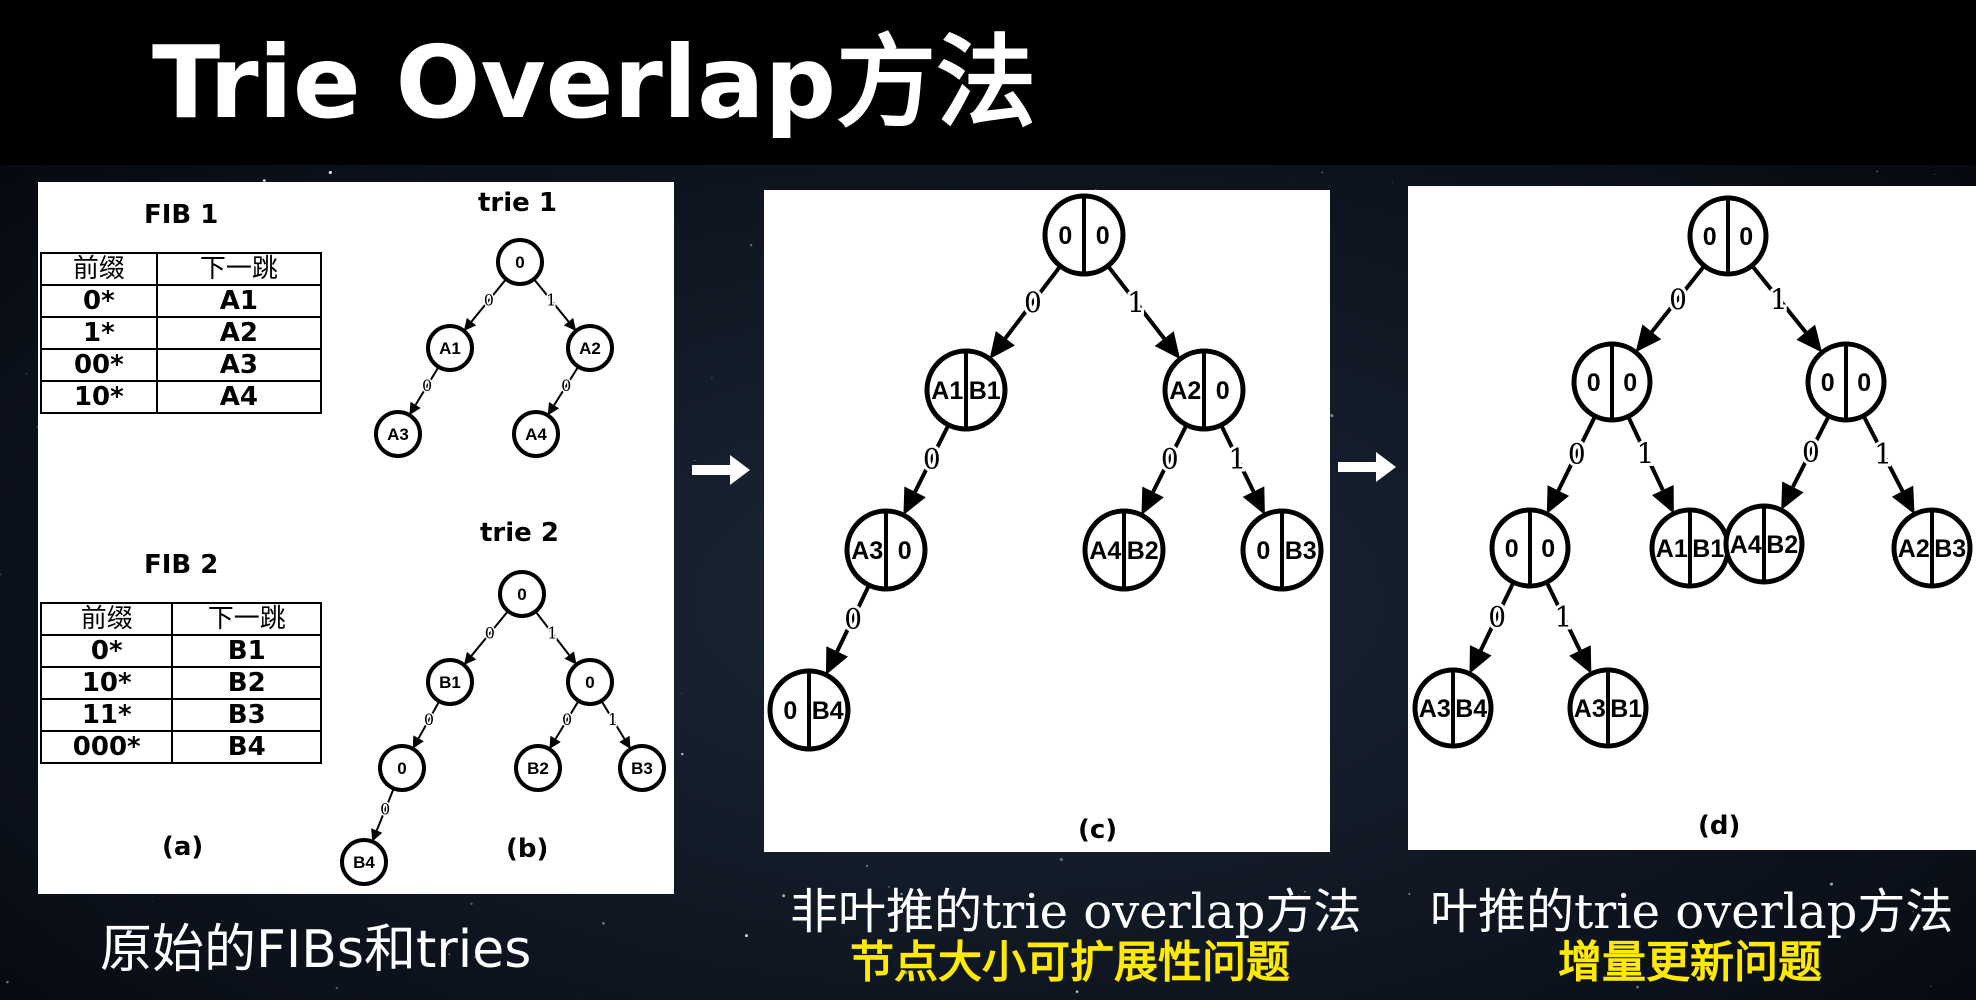  Describe the element at coordinates (590, 348) in the screenshot. I see `trie1-node-label: A2` at that location.